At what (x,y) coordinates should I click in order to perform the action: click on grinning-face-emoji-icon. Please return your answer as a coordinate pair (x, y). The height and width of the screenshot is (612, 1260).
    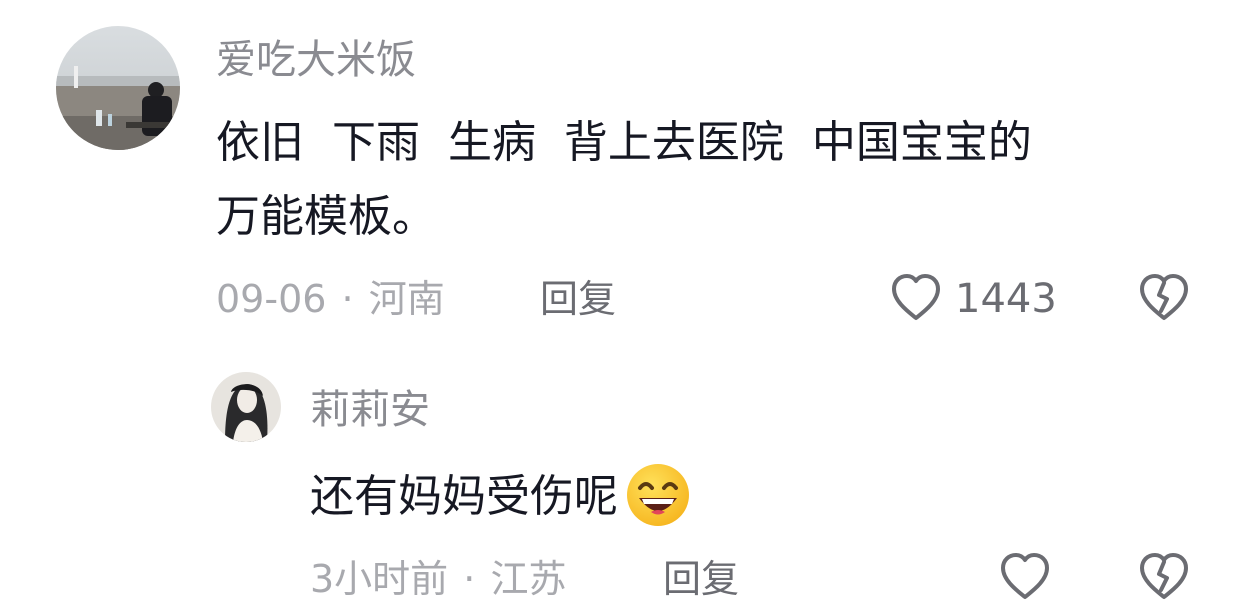
    Looking at the image, I should click on (658, 497).